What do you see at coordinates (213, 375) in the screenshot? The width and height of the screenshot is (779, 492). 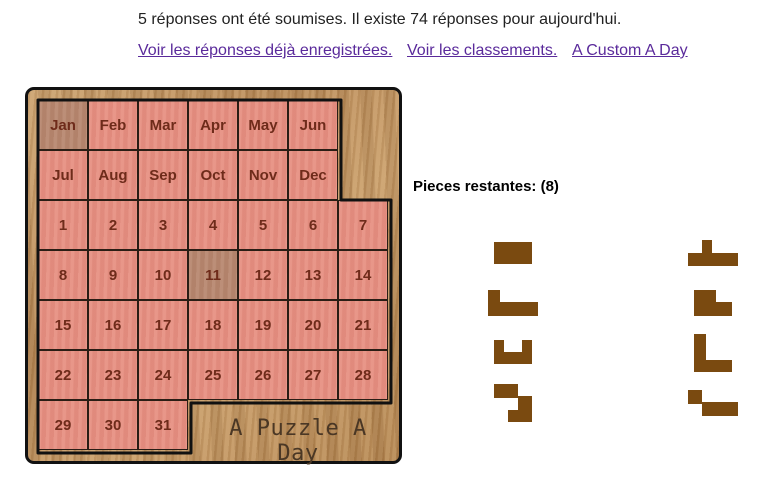 I see `day-cell-25: 25` at bounding box center [213, 375].